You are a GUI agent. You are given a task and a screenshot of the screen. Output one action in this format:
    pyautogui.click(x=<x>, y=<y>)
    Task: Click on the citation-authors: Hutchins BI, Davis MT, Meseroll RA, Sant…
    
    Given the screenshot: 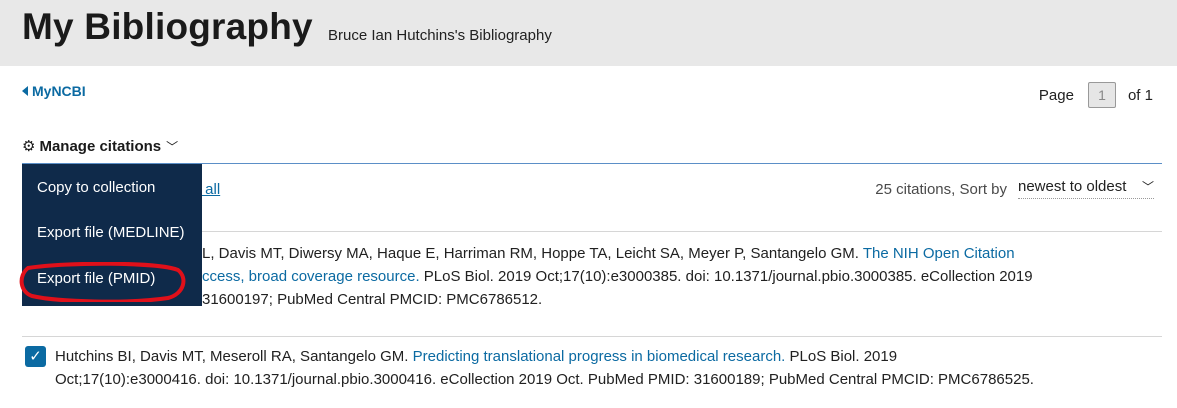 What is the action you would take?
    pyautogui.click(x=232, y=356)
    